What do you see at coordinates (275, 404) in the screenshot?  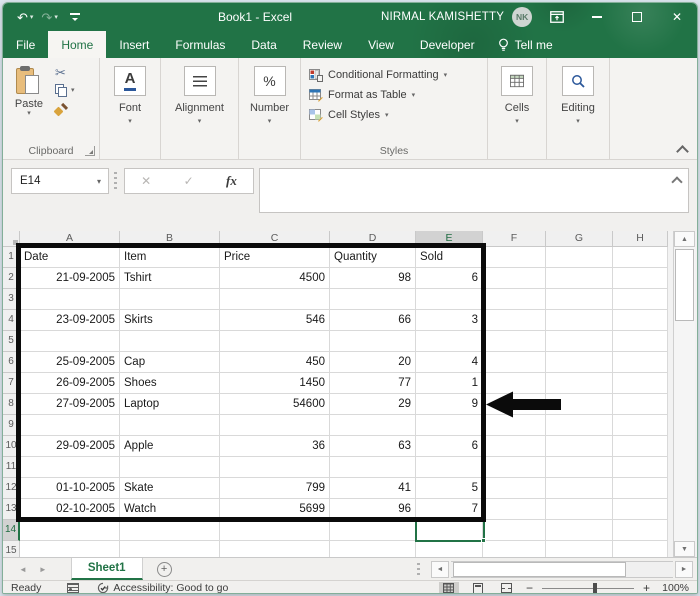 I see `cell-C8: 54600` at bounding box center [275, 404].